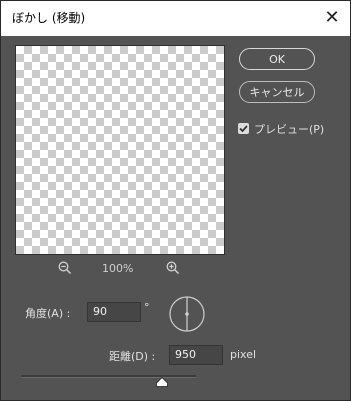 Image resolution: width=351 pixels, height=401 pixels. I want to click on zoom-out-icon, so click(65, 268).